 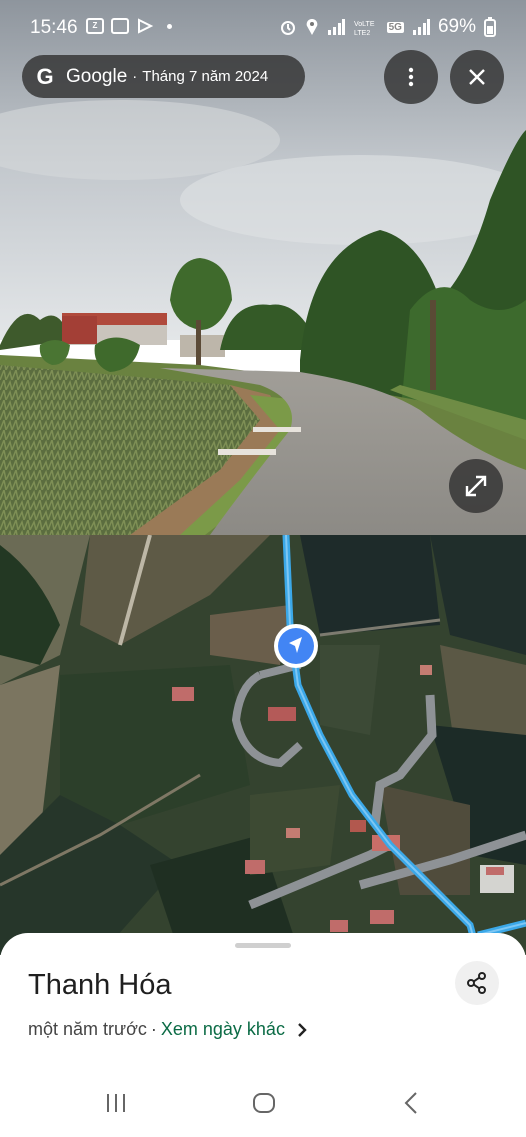 I want to click on imagery-info-pill: G Google · Tháng 7 năm 2024, so click(x=163, y=76).